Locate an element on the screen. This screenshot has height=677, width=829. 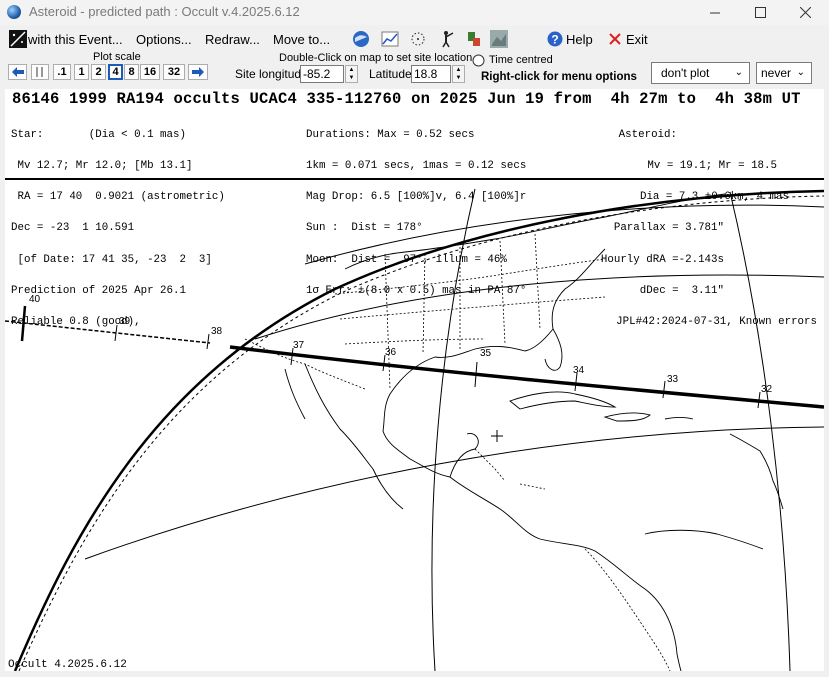
latitude-label: Latitude is located at coordinates (390, 74).